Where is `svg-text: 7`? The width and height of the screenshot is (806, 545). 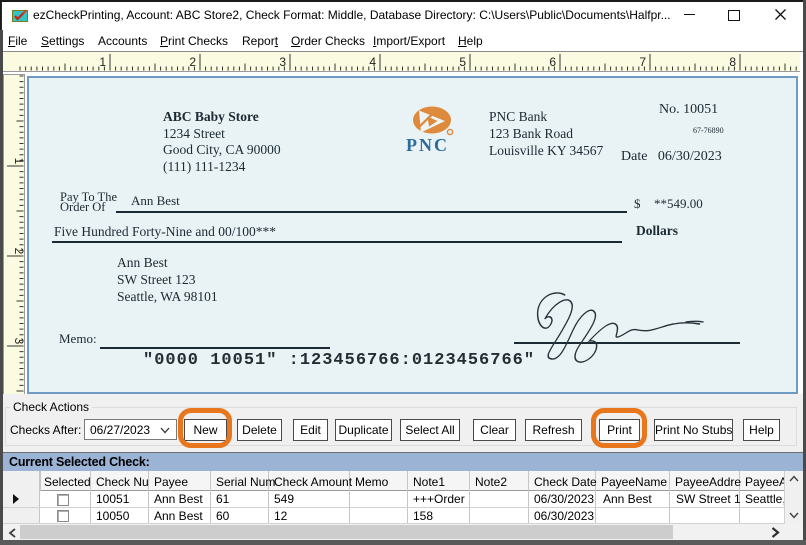 svg-text: 7 is located at coordinates (642, 62).